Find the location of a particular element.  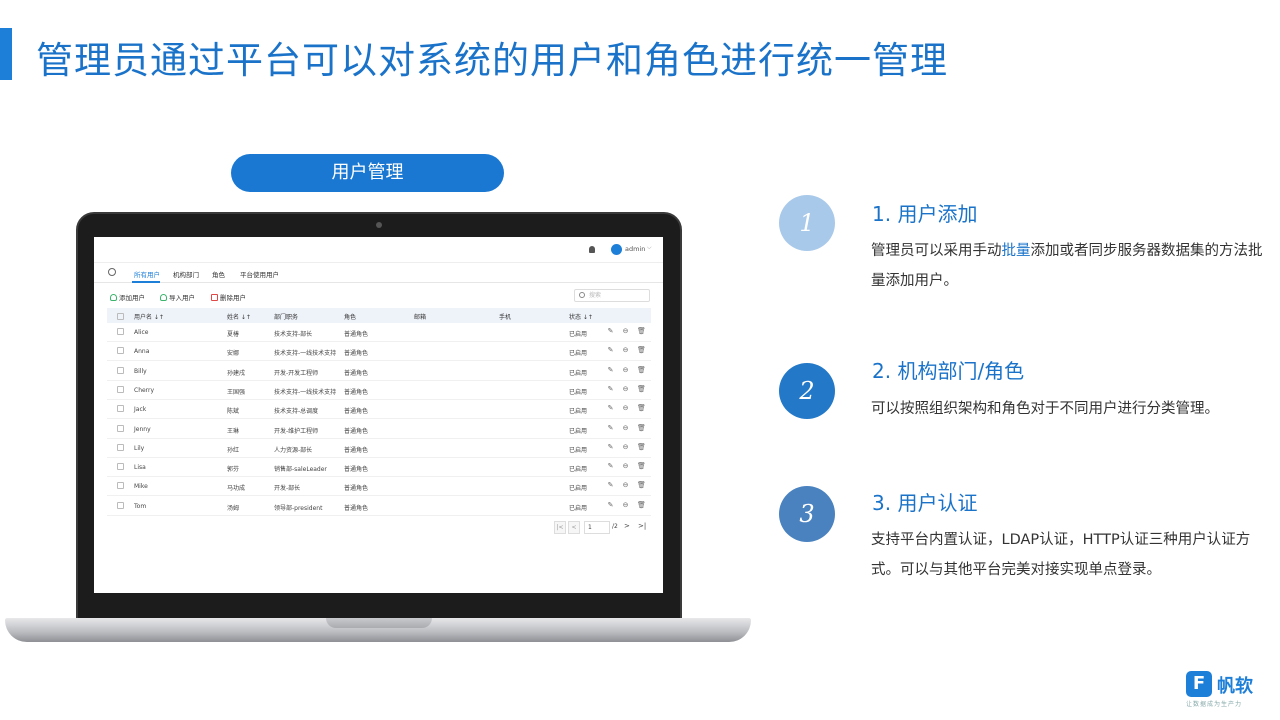

cell-username: Billy is located at coordinates (140, 371).